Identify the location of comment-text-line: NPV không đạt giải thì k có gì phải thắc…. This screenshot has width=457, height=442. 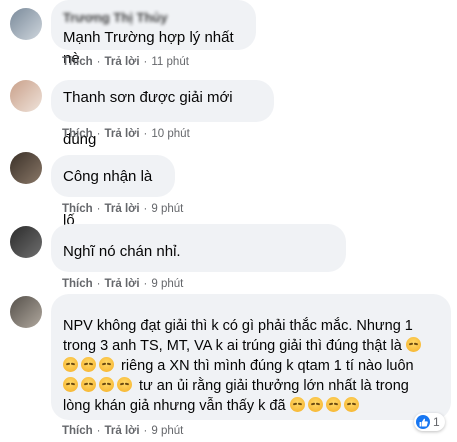
(238, 326).